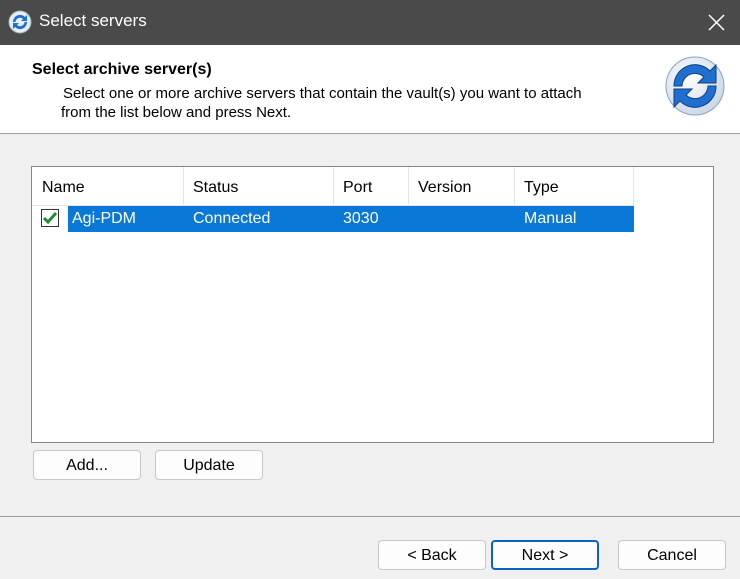 This screenshot has height=579, width=740. I want to click on header-description-line2: from the list below and press Next., so click(176, 112).